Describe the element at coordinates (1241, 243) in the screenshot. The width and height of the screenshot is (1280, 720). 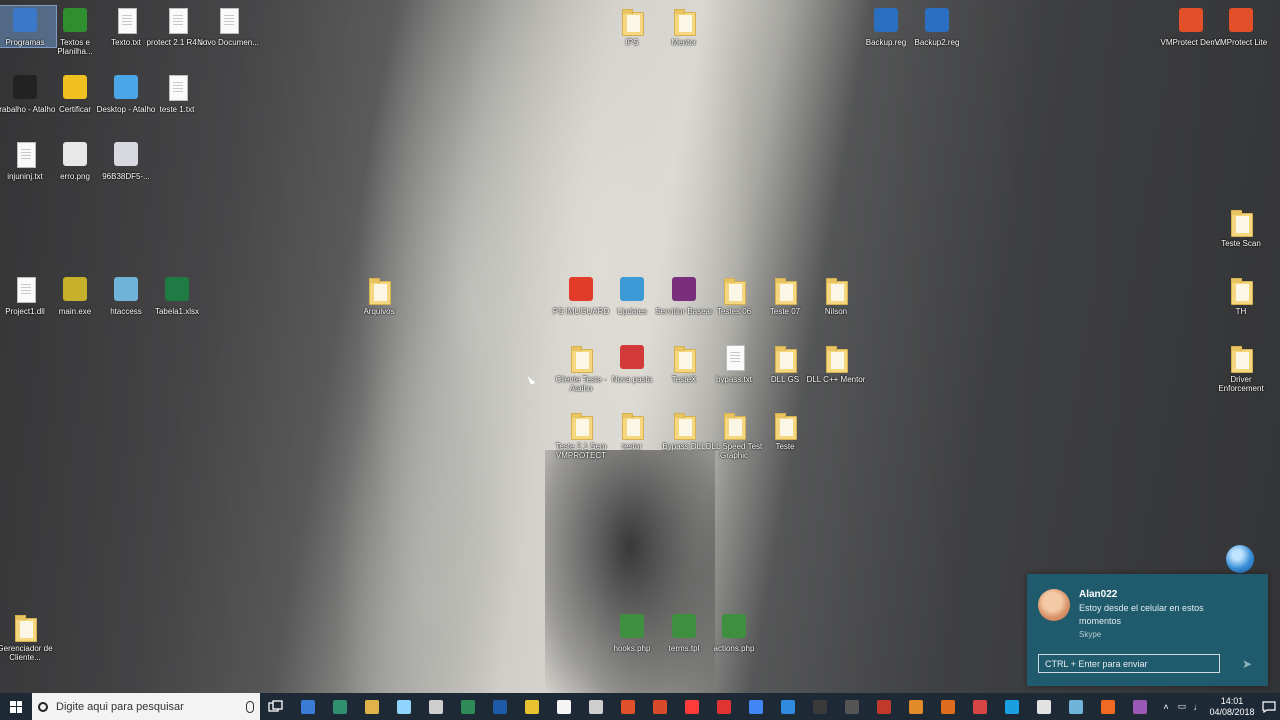
I see `desktop-icon-label: Teste Scan` at that location.